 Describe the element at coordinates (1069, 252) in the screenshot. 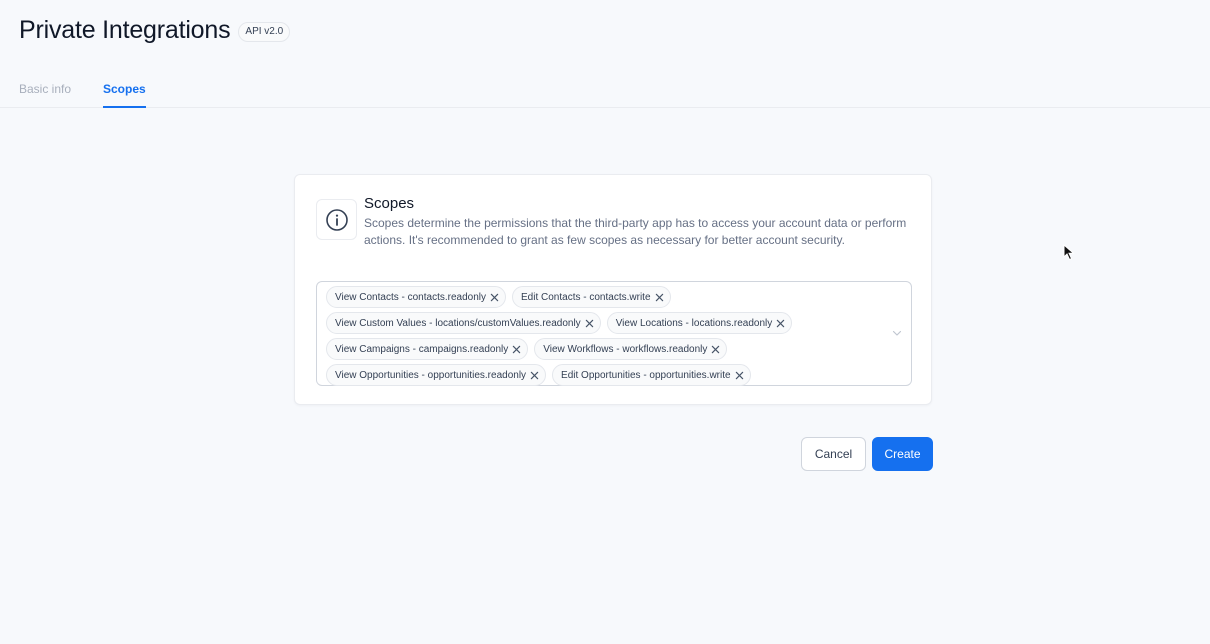

I see `mouse-cursor-icon` at that location.